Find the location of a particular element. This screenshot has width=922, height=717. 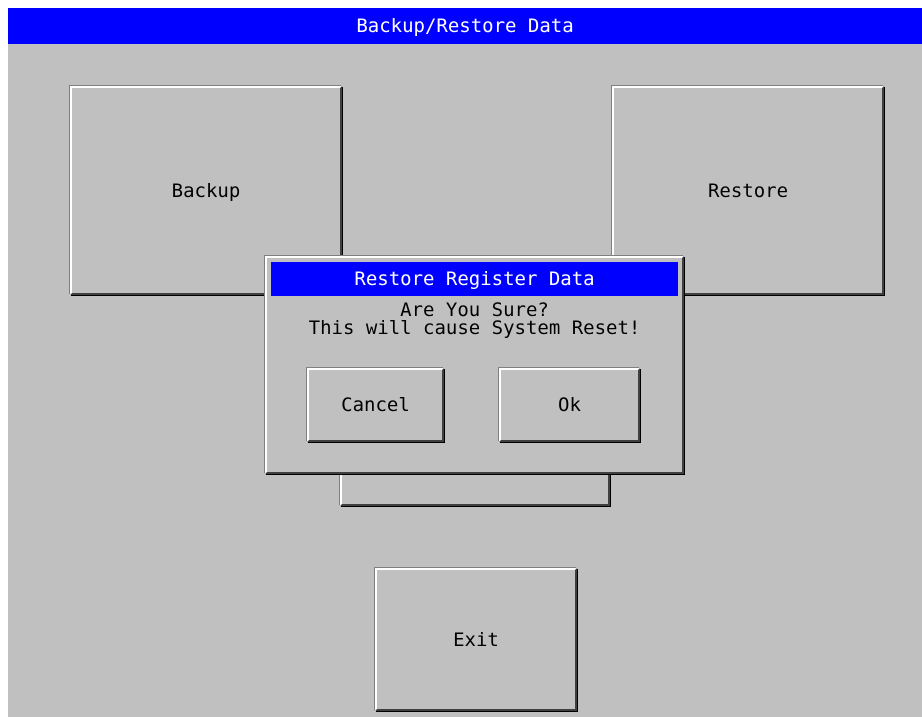

ok-button: Ok is located at coordinates (569, 405).